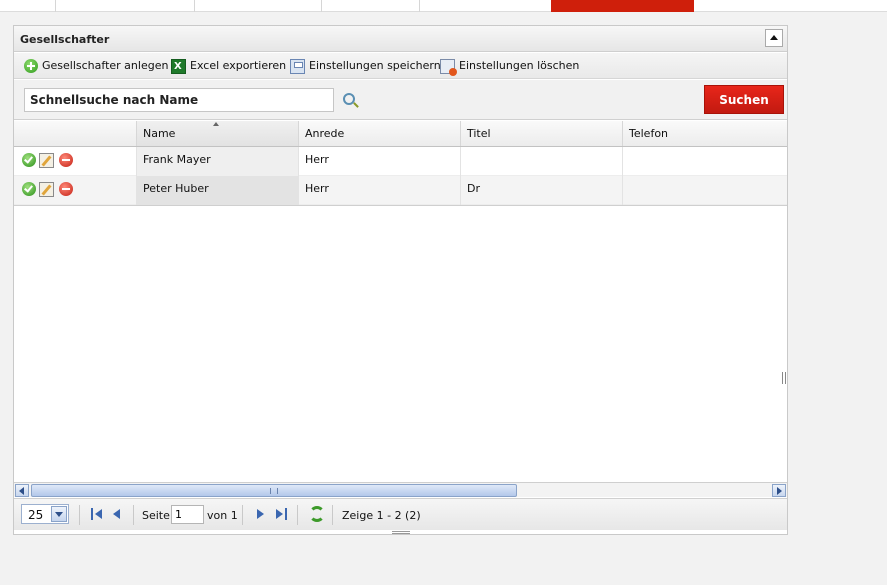 Image resolution: width=887 pixels, height=585 pixels. What do you see at coordinates (448, 67) in the screenshot?
I see `delete-settings-icon` at bounding box center [448, 67].